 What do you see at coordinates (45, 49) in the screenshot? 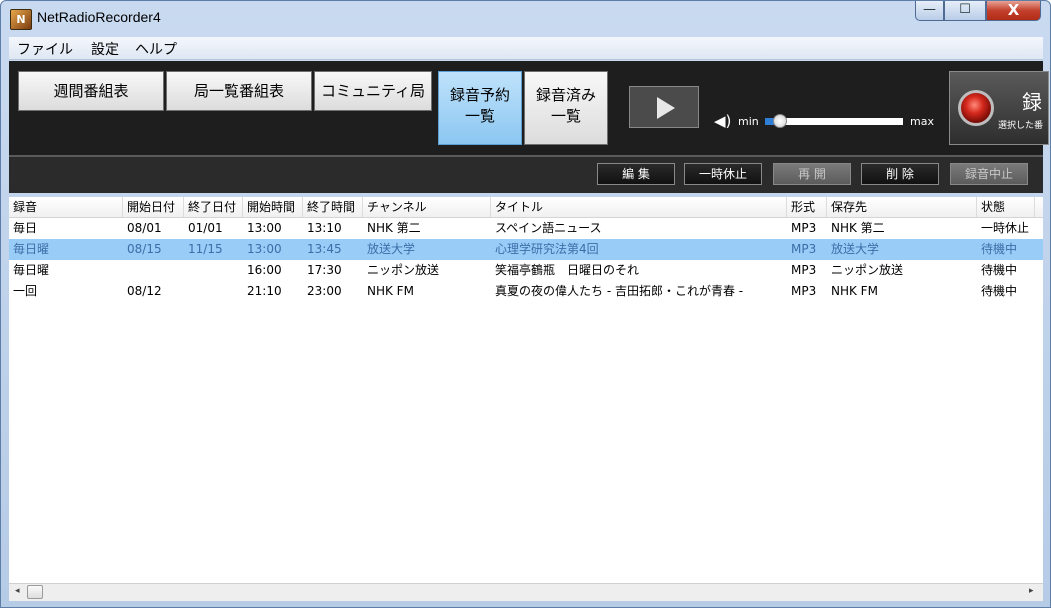
I see `menu-file: ファイル` at bounding box center [45, 49].